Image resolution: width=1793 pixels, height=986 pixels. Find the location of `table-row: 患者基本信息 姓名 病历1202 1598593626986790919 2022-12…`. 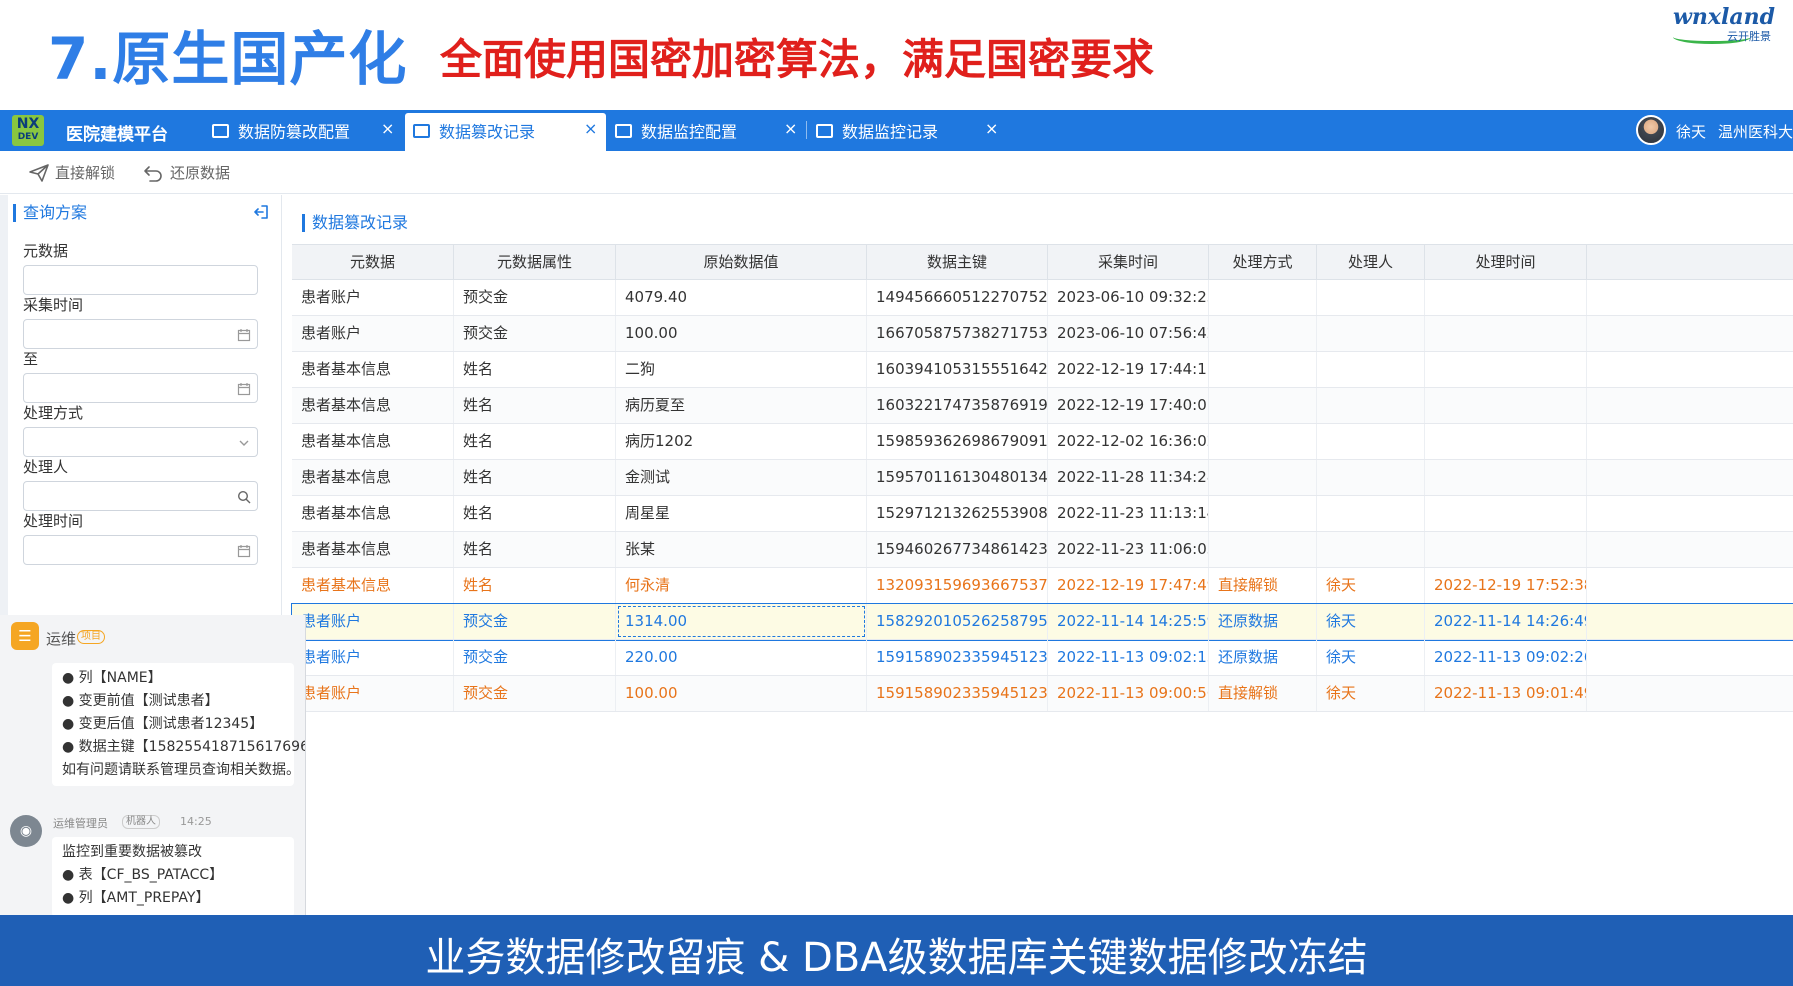

table-row: 患者基本信息 姓名 病历1202 1598593626986790919 2022-12… is located at coordinates (1042, 442).